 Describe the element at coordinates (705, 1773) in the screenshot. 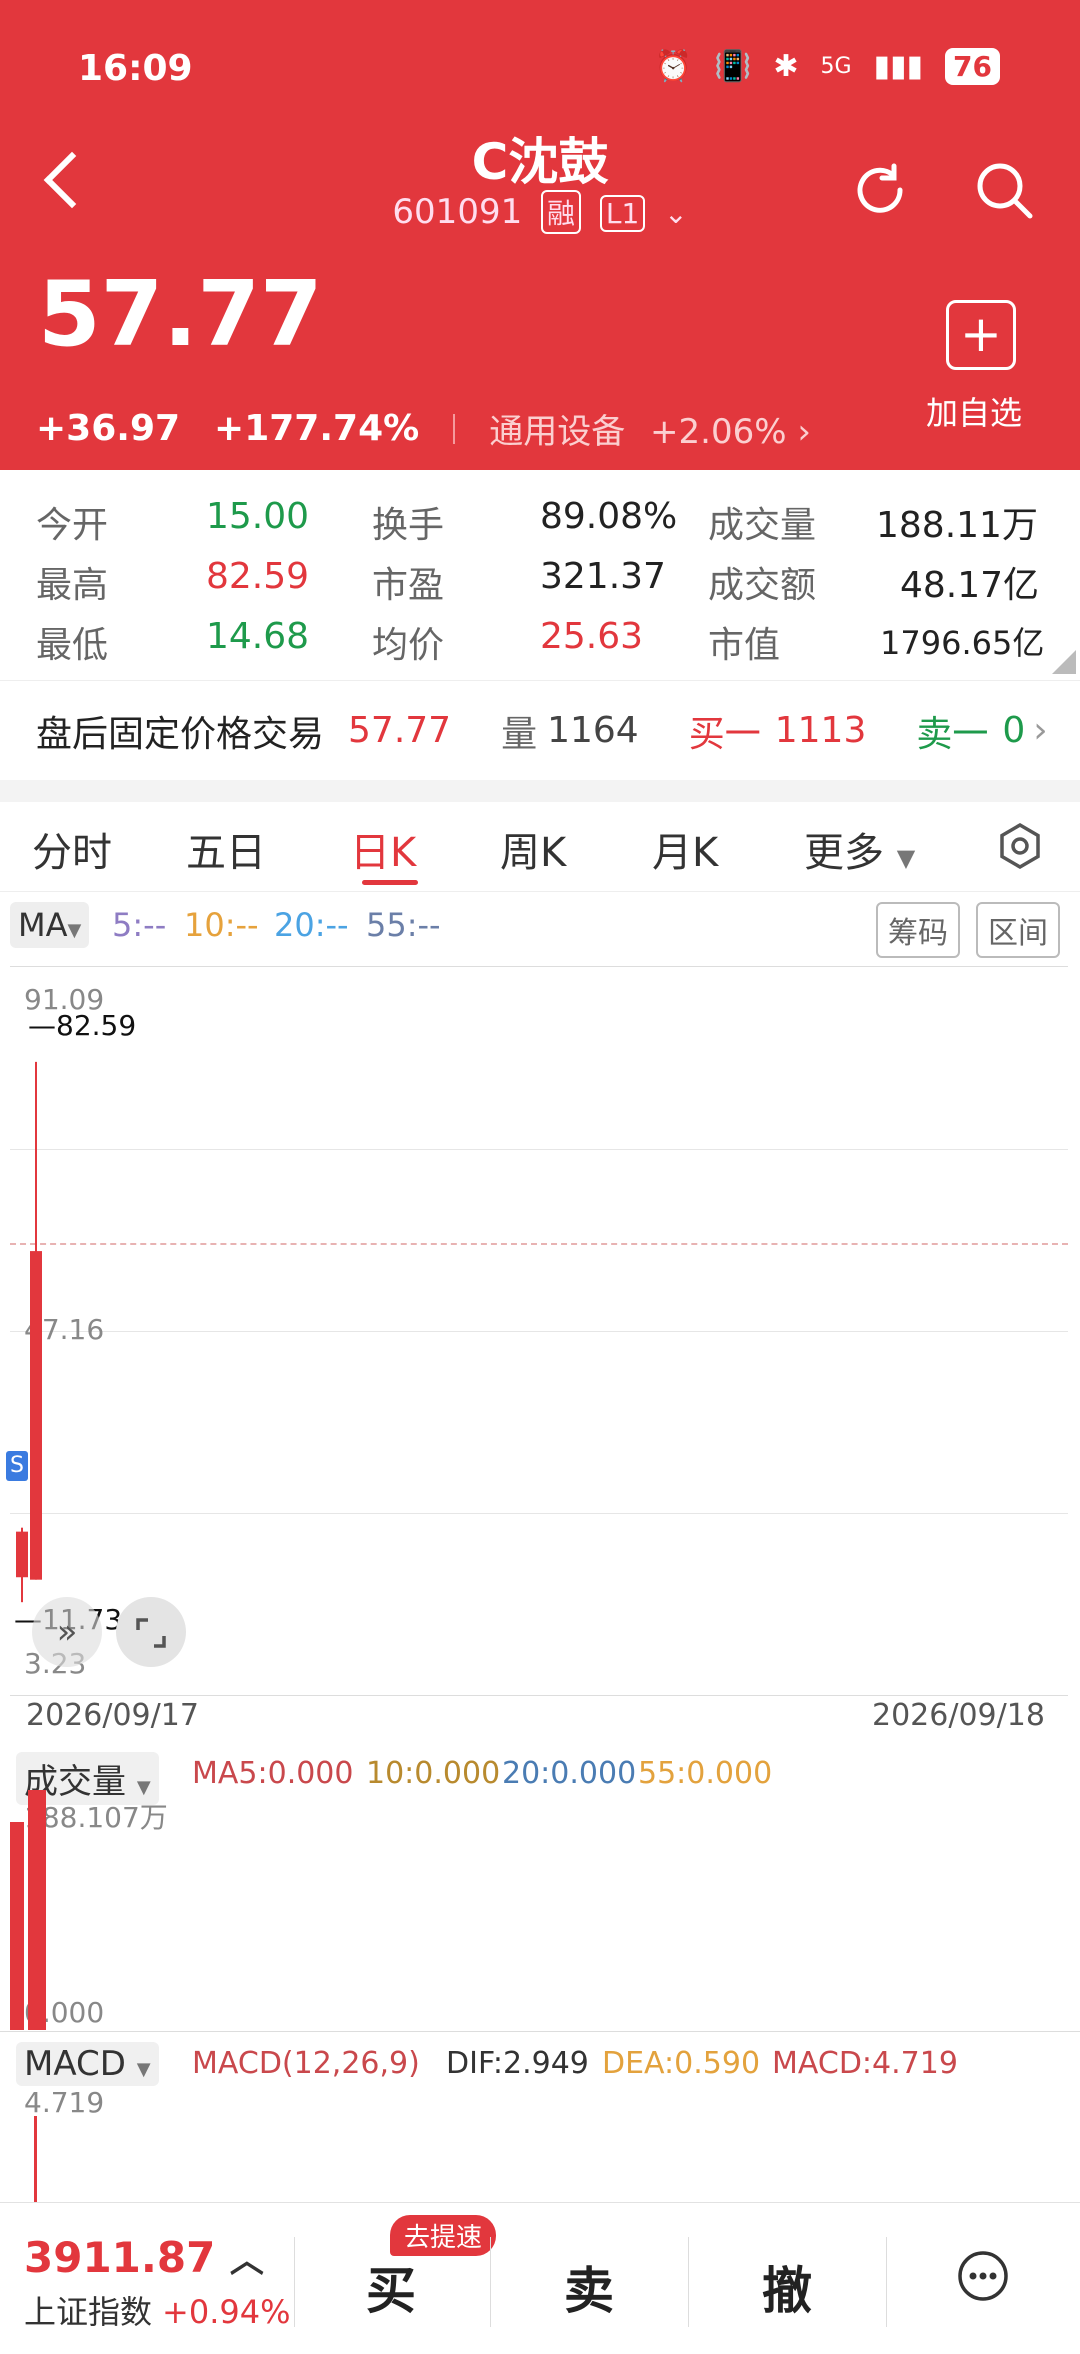

I see `vol-ma55: 55:0.000` at that location.